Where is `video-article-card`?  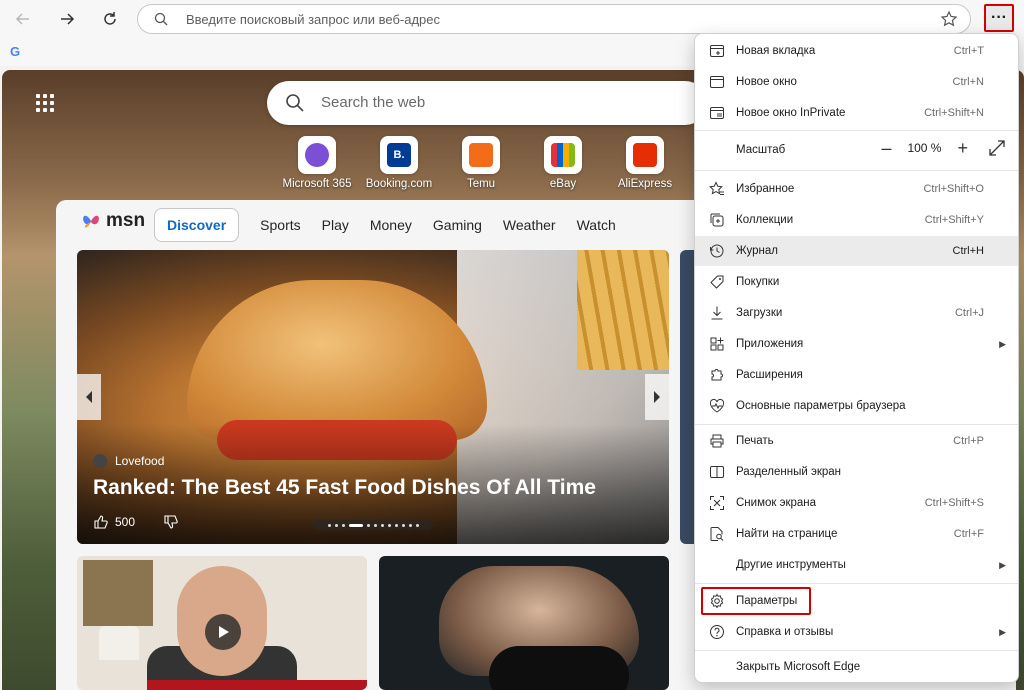
video-article-card is located at coordinates (222, 623).